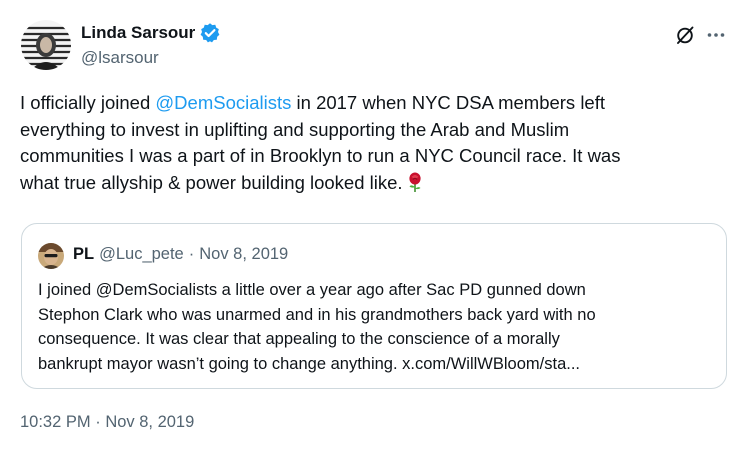 The width and height of the screenshot is (749, 454). What do you see at coordinates (415, 182) in the screenshot?
I see `rose-icon` at bounding box center [415, 182].